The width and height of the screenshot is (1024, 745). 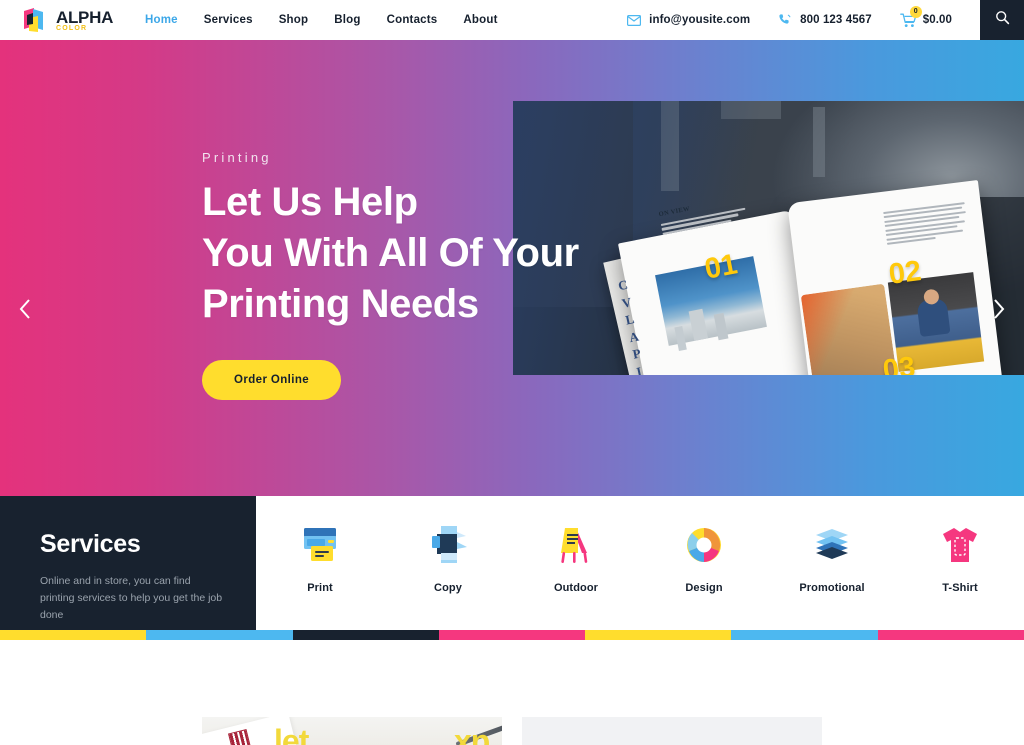 What do you see at coordinates (576, 588) in the screenshot?
I see `service-label-outdoor: Outdoor` at bounding box center [576, 588].